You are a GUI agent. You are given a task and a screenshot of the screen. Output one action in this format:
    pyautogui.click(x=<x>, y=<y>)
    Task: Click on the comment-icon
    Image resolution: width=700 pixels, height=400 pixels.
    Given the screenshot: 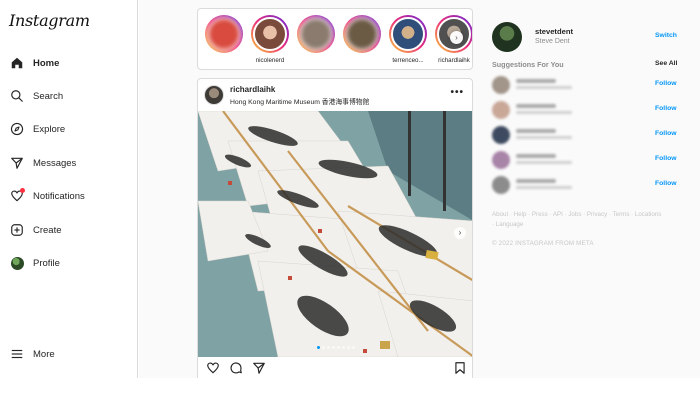 What is the action you would take?
    pyautogui.click(x=236, y=368)
    